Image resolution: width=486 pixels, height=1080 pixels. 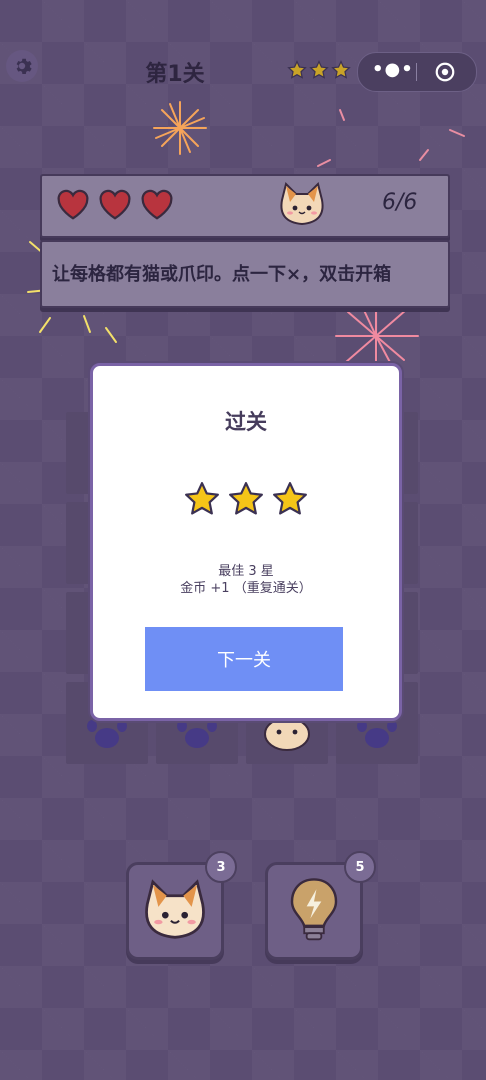 What do you see at coordinates (180, 128) in the screenshot?
I see `firework-orange` at bounding box center [180, 128].